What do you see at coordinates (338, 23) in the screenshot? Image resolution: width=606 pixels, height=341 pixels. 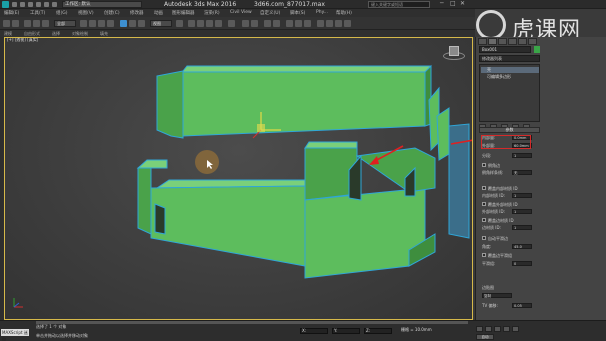 I see `render-production-icon` at bounding box center [338, 23].